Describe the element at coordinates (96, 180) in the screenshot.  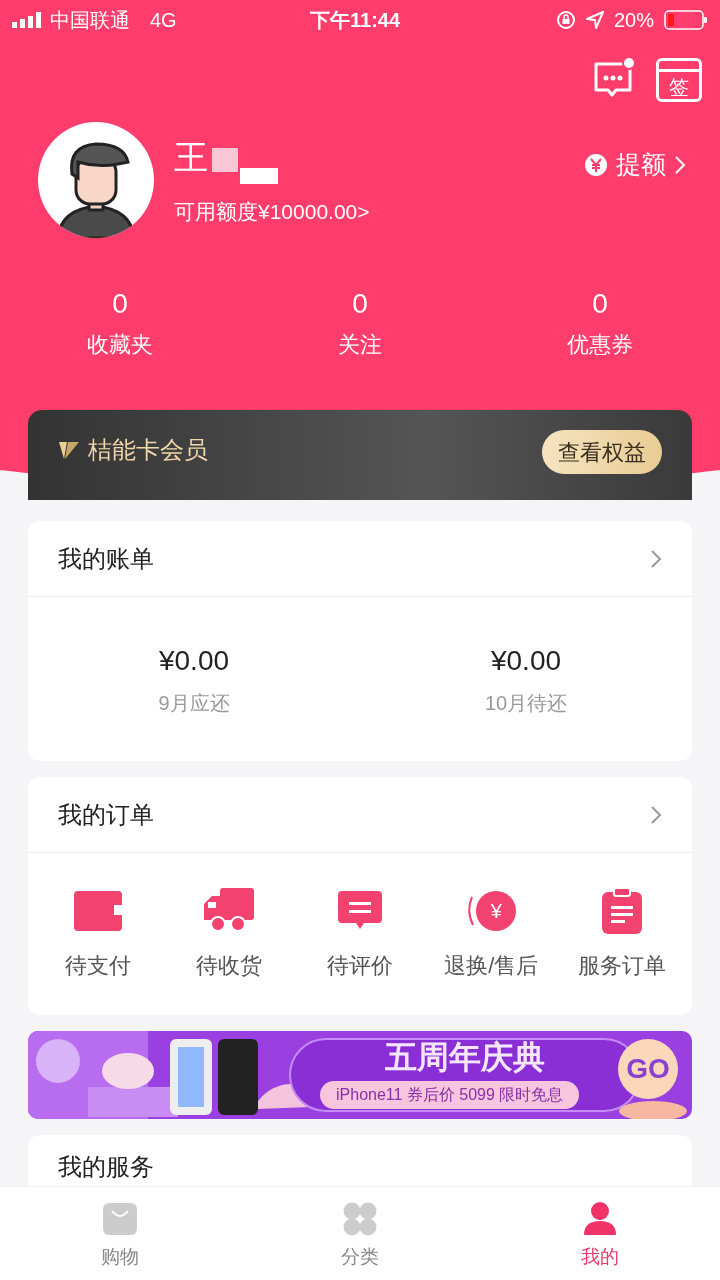
I see `avatar-icon` at that location.